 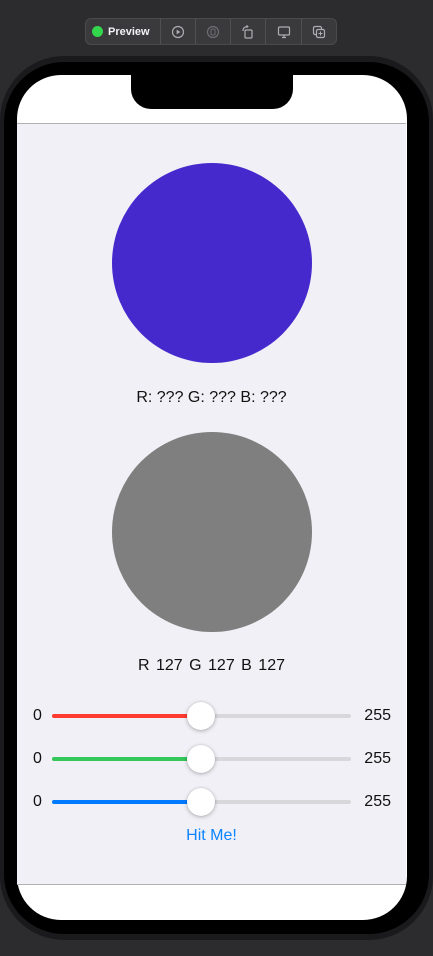 I want to click on live-preview-icon, so click(x=177, y=31).